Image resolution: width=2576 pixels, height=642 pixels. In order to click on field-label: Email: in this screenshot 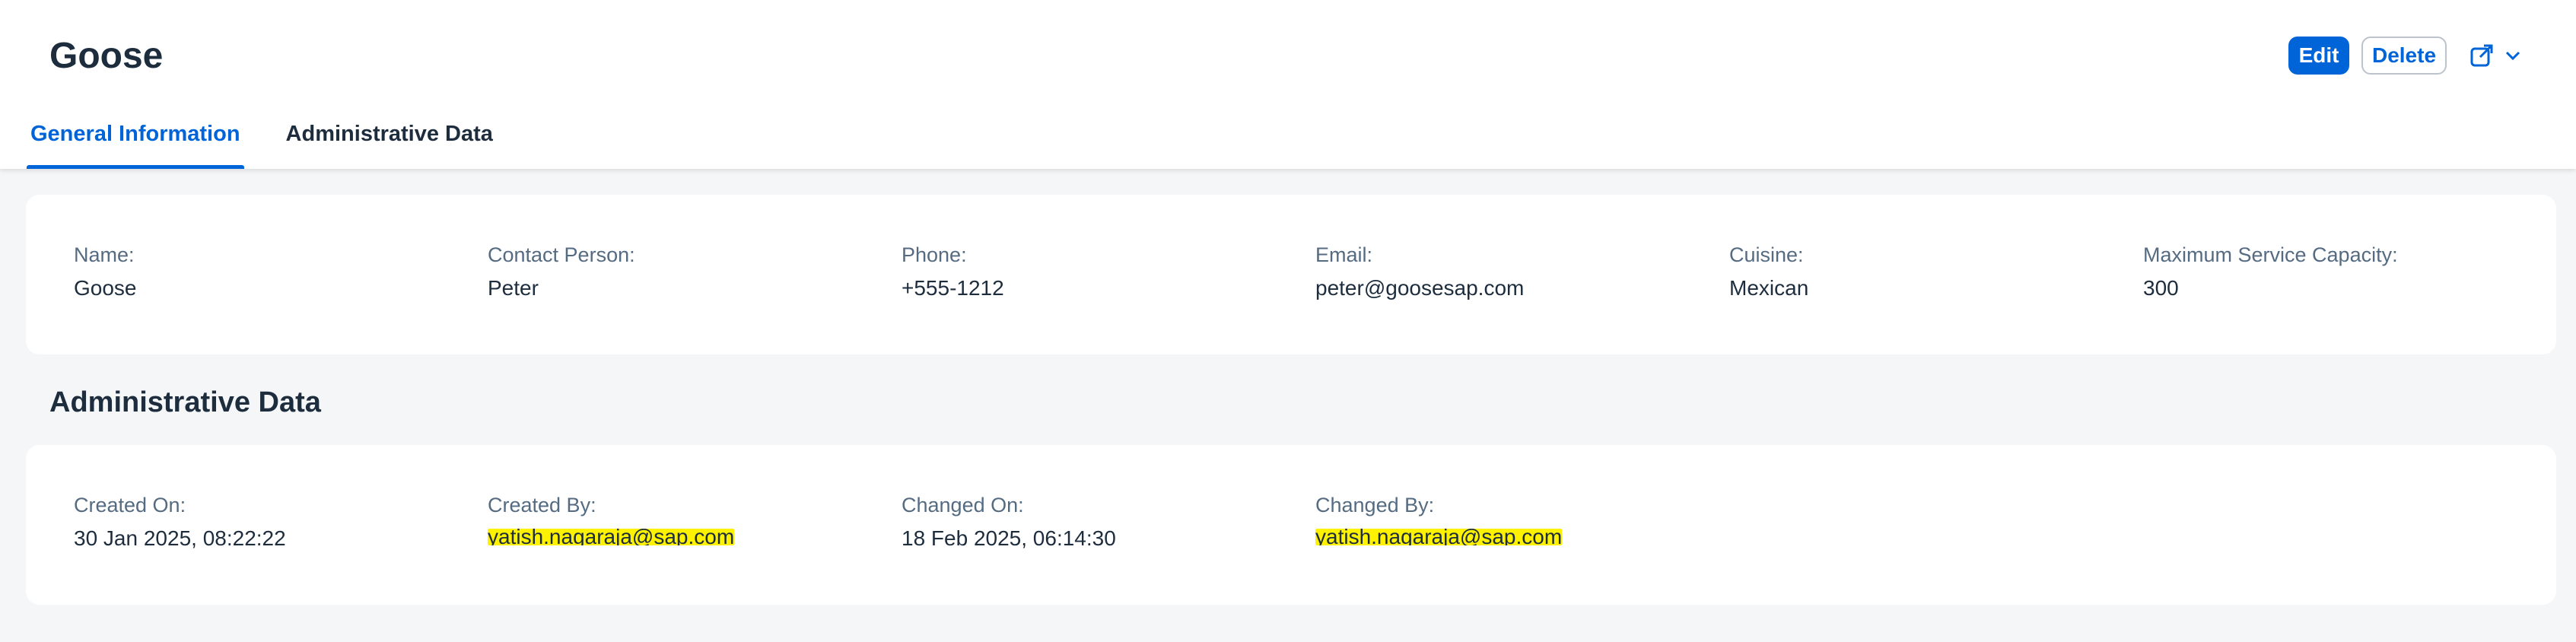, I will do `click(1344, 254)`.